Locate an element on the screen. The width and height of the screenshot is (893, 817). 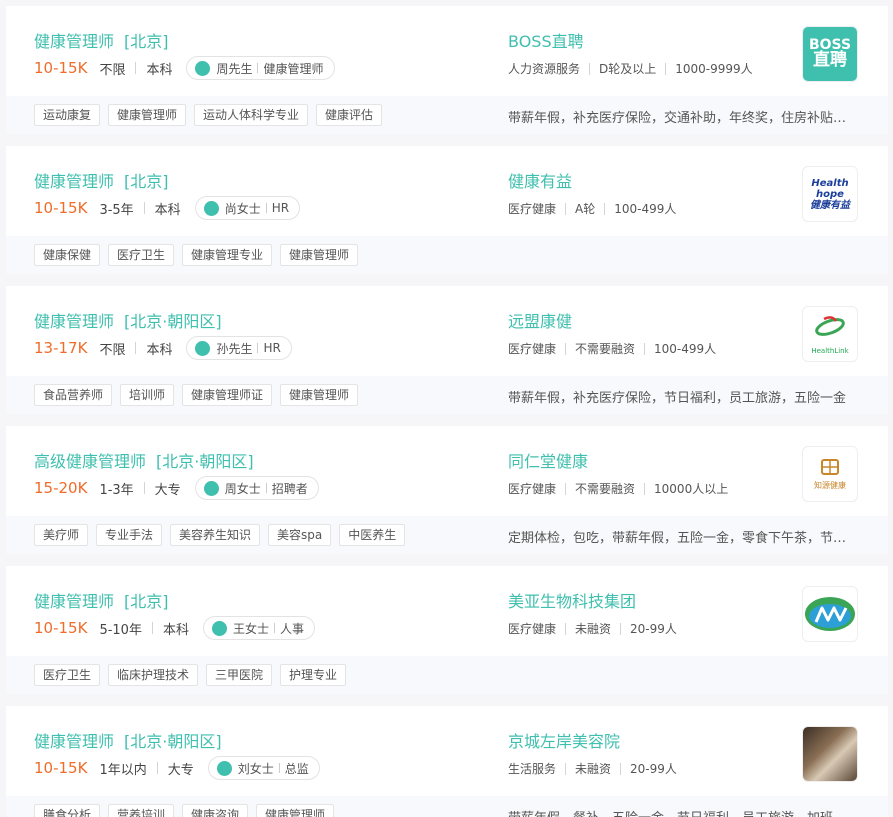
company-logo: Health hope 健康有益 is located at coordinates (830, 194).